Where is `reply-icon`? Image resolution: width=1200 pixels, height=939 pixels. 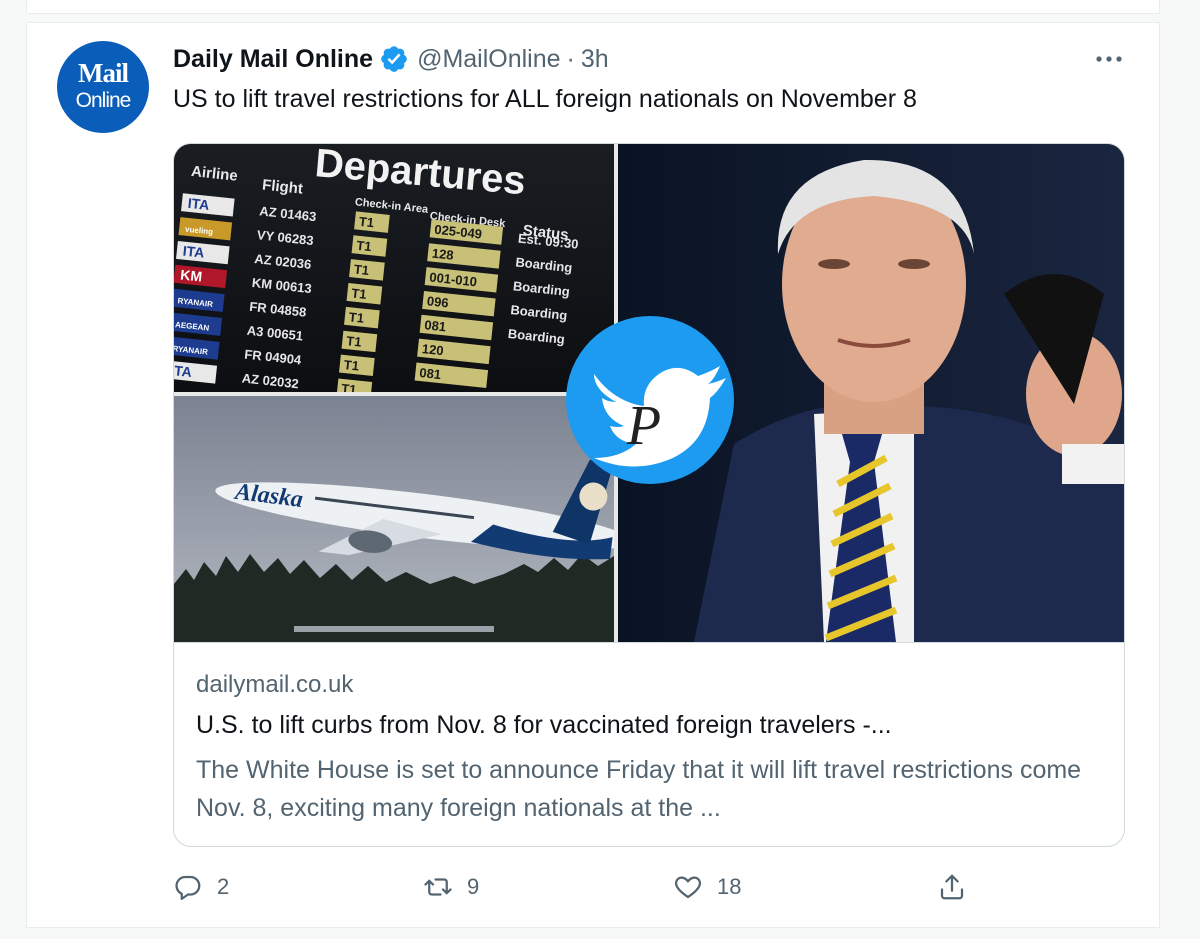
reply-icon is located at coordinates (188, 887).